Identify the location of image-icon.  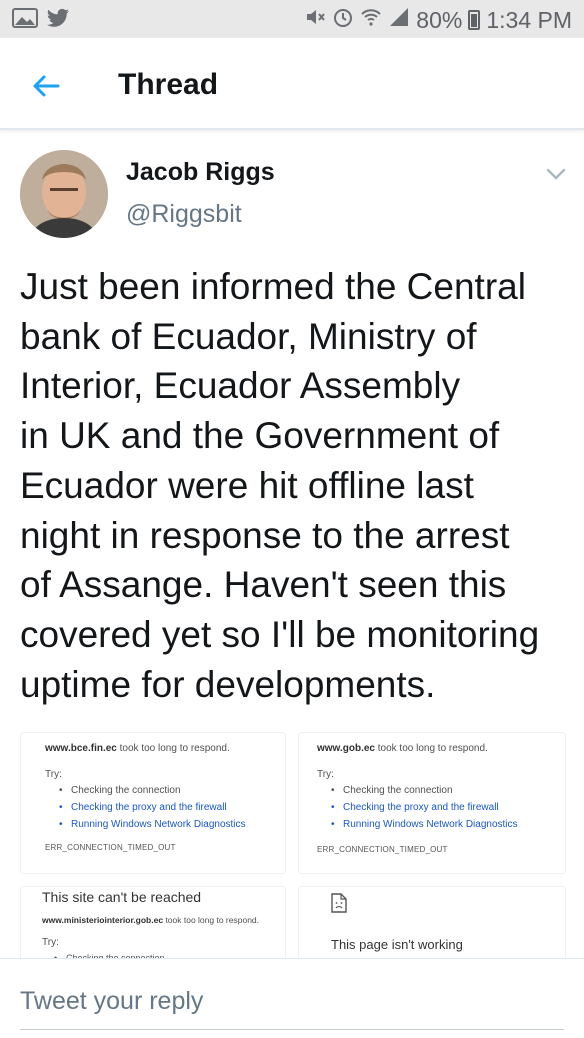
(25, 20).